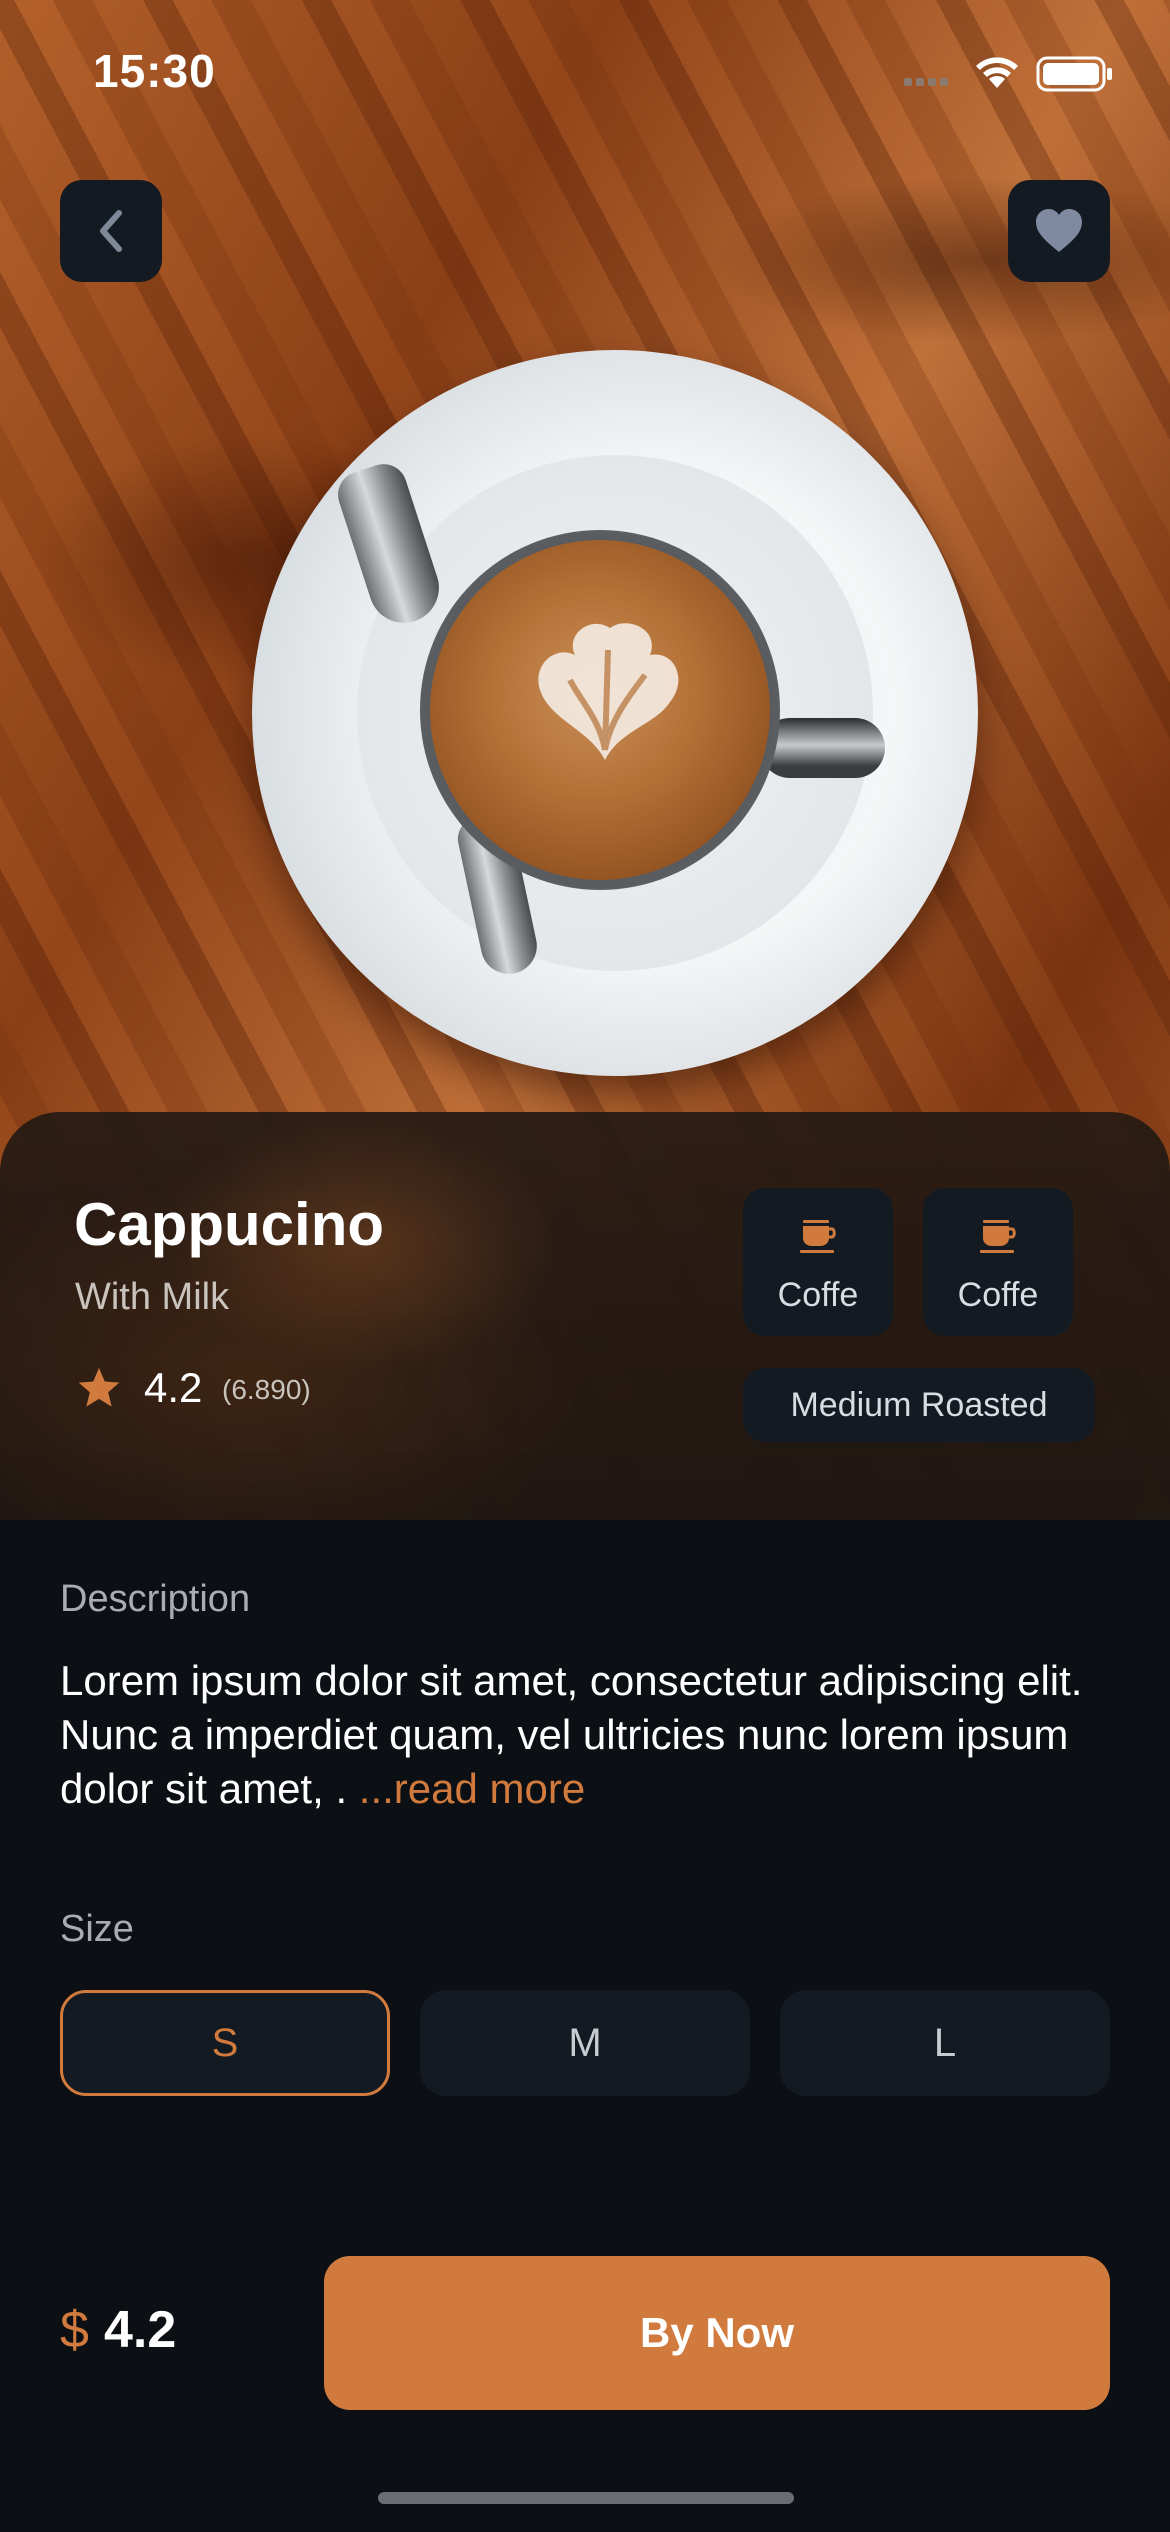  I want to click on rating-count: (6.890), so click(266, 1389).